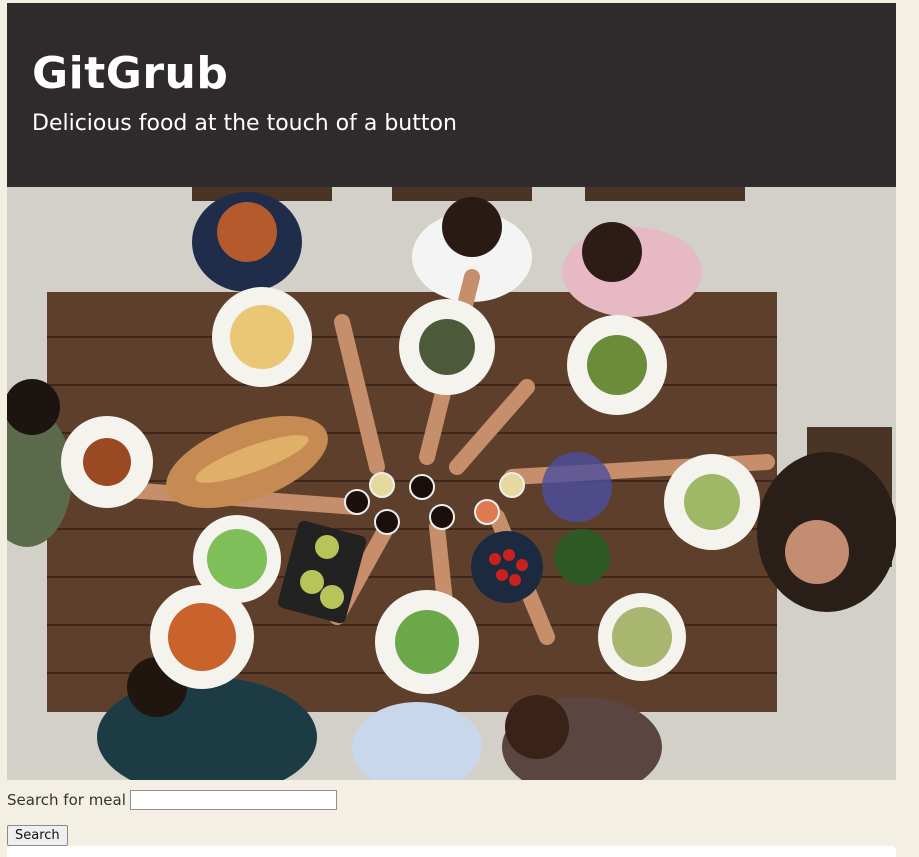  What do you see at coordinates (233, 800) in the screenshot?
I see `search-input` at bounding box center [233, 800].